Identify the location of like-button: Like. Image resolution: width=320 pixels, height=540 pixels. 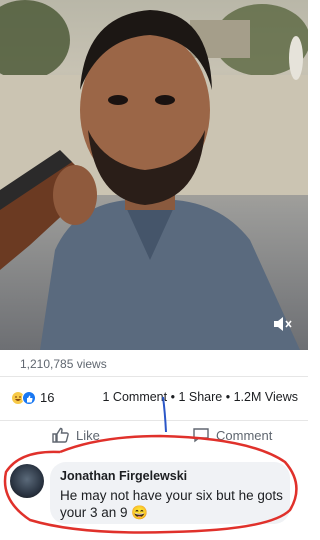
(76, 435).